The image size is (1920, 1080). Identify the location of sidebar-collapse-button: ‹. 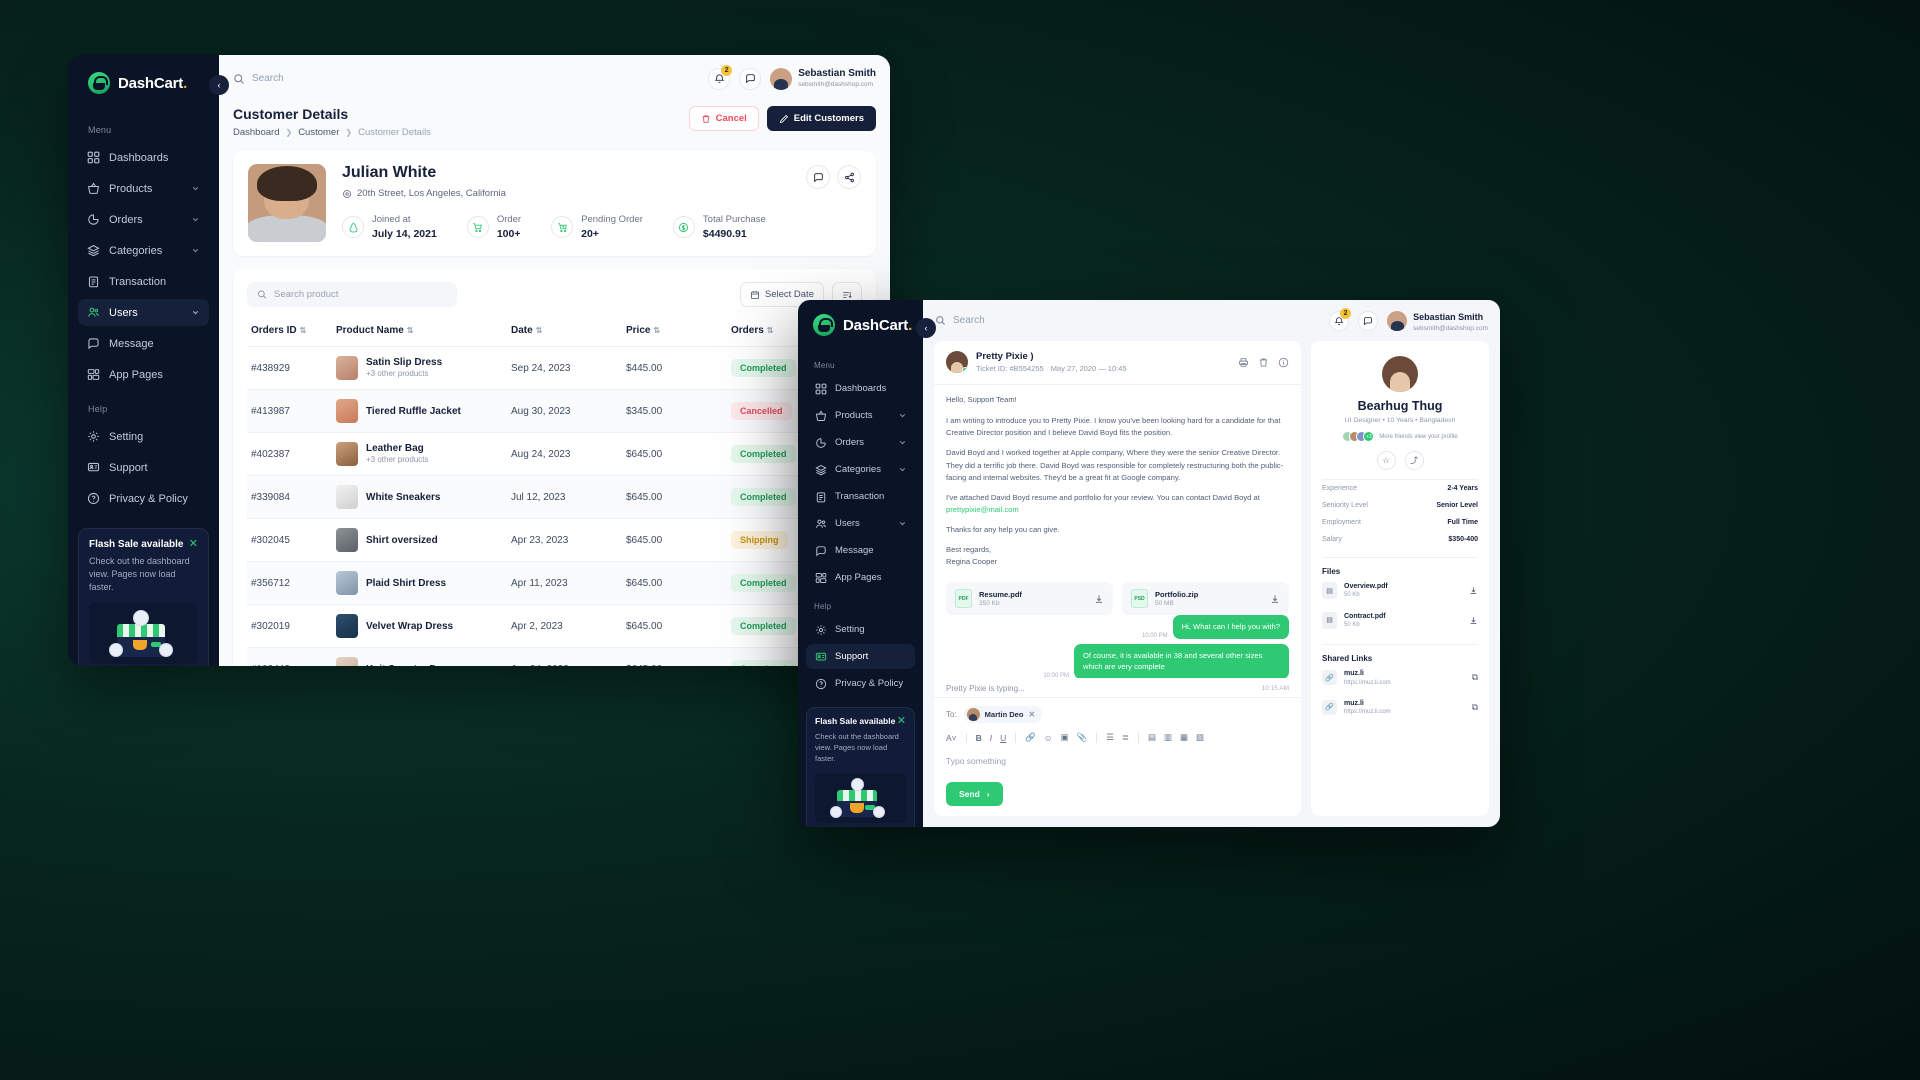
(219, 85).